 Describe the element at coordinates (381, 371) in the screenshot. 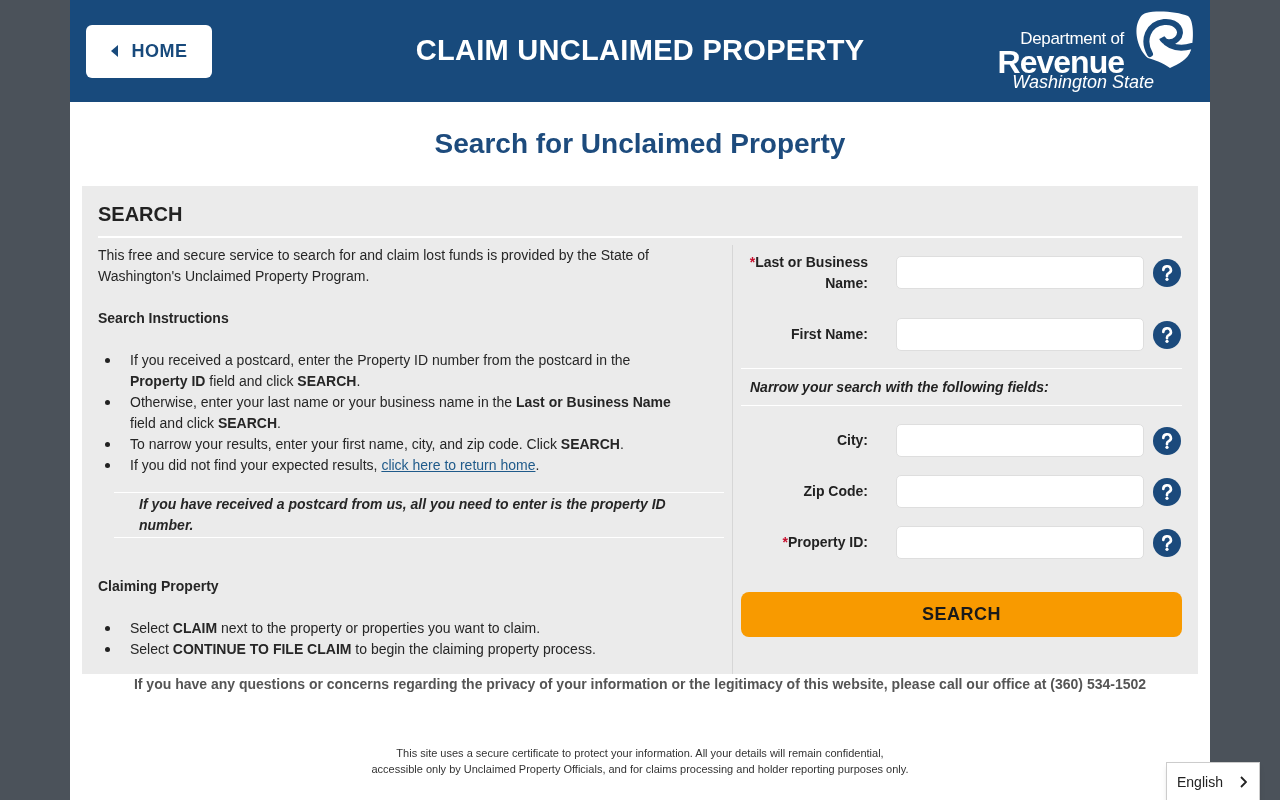

I see `instruction-text: If you received a postcard, enter the Property ID number from the postcard in the Property ID field and click SEARCH.` at that location.